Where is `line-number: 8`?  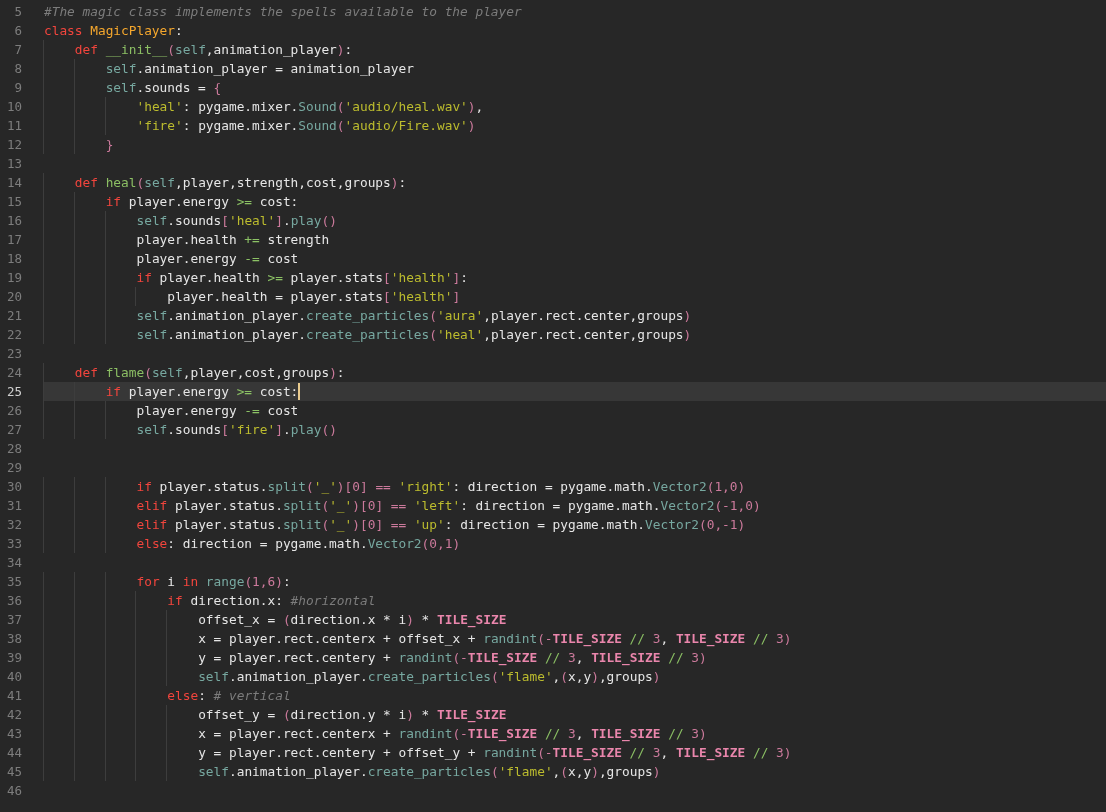 line-number: 8 is located at coordinates (17, 69).